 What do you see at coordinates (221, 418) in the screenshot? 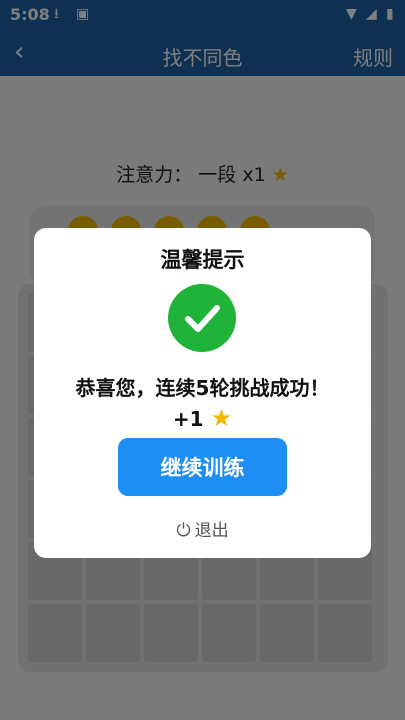
I see `star-icon: ★` at bounding box center [221, 418].